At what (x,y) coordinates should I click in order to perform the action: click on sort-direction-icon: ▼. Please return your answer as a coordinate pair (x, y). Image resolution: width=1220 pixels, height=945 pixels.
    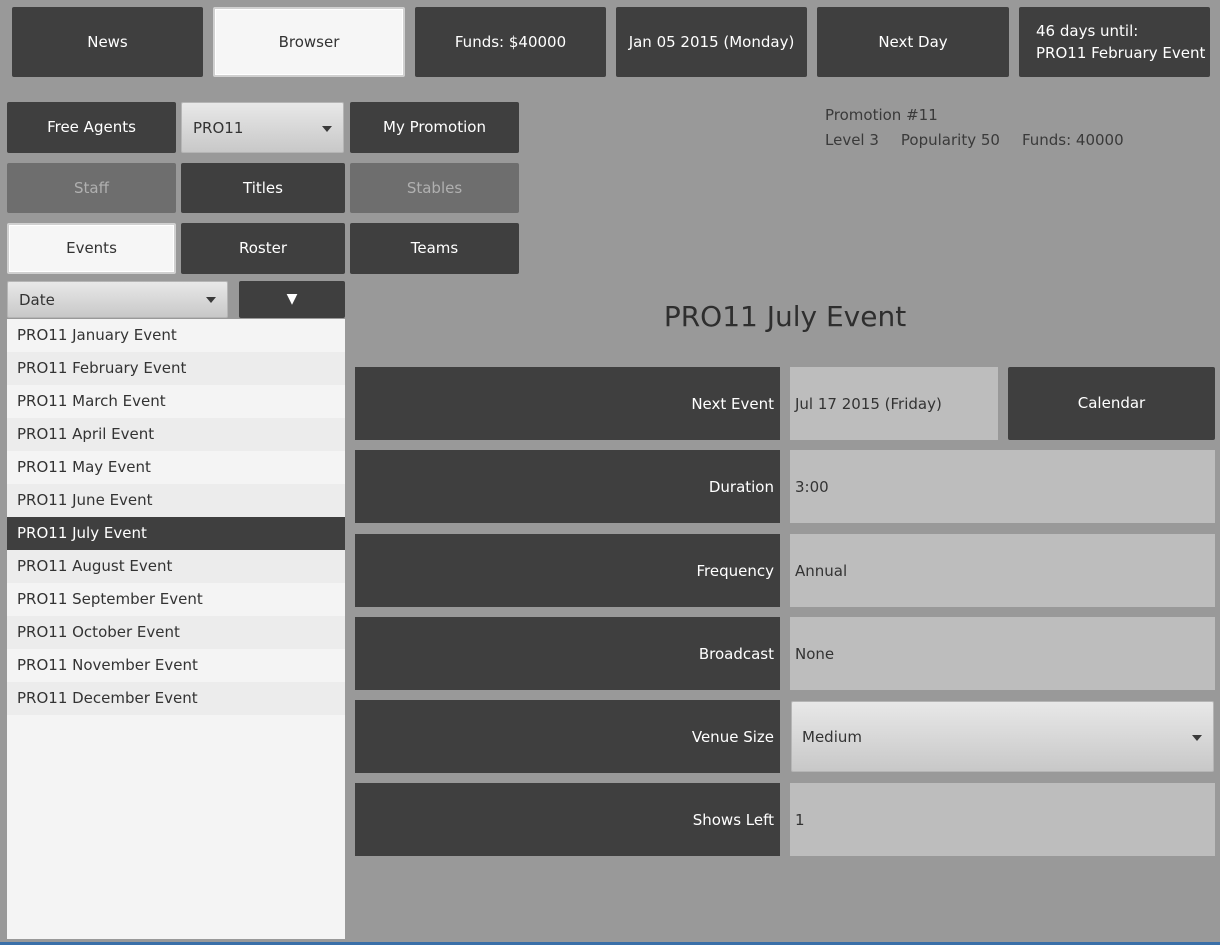
    Looking at the image, I should click on (292, 299).